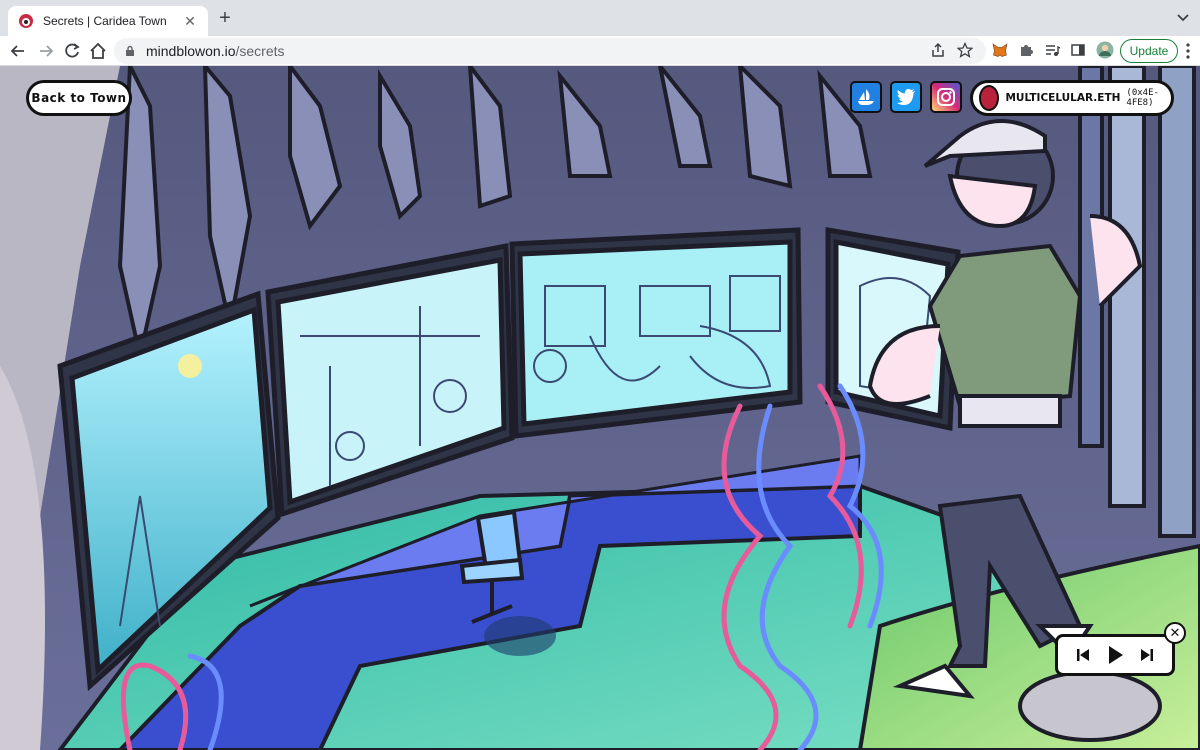 The width and height of the screenshot is (1200, 750). Describe the element at coordinates (1142, 98) in the screenshot. I see `wallet-address: (0x4E-4FE8)` at that location.